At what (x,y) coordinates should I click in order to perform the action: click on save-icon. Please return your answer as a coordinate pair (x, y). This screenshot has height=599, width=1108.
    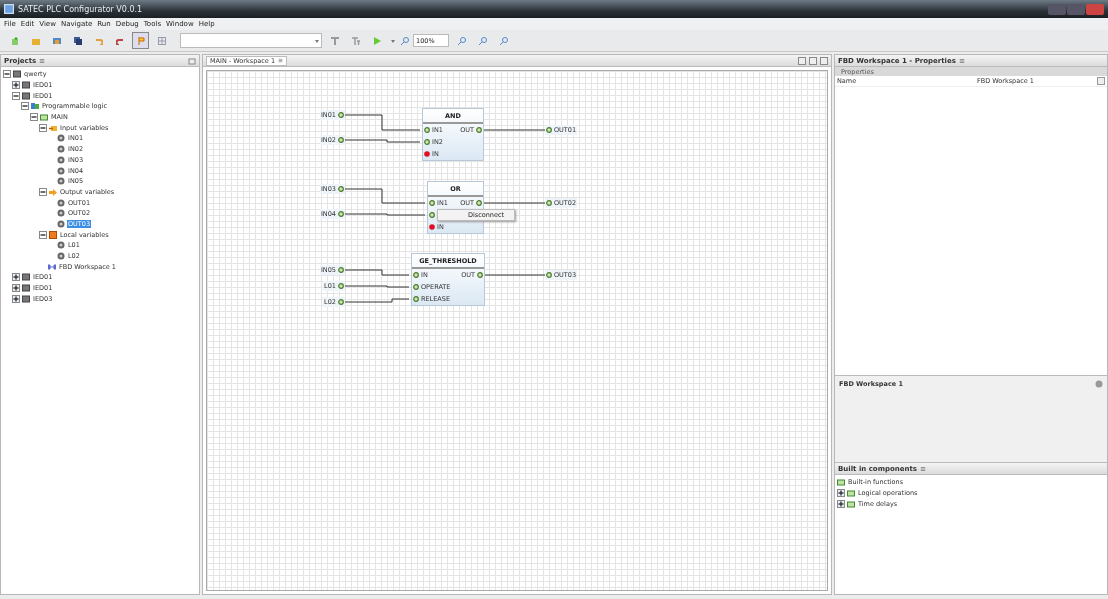
    Looking at the image, I should click on (77, 40).